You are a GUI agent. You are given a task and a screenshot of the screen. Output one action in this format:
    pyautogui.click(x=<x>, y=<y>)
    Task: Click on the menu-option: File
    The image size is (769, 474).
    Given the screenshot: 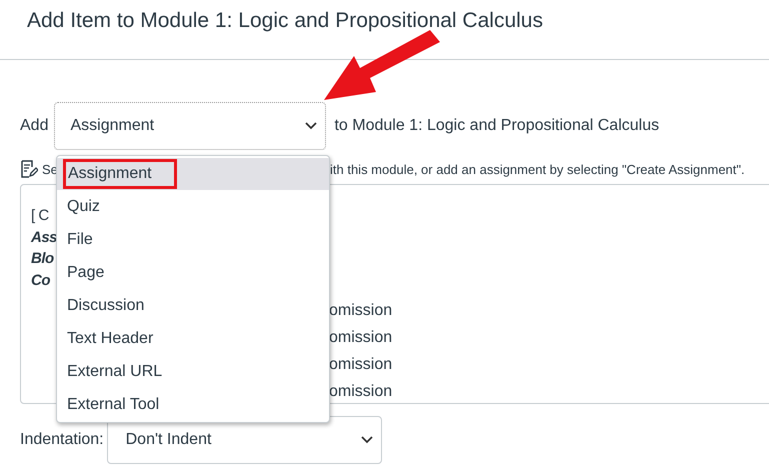 What is the action you would take?
    pyautogui.click(x=193, y=239)
    